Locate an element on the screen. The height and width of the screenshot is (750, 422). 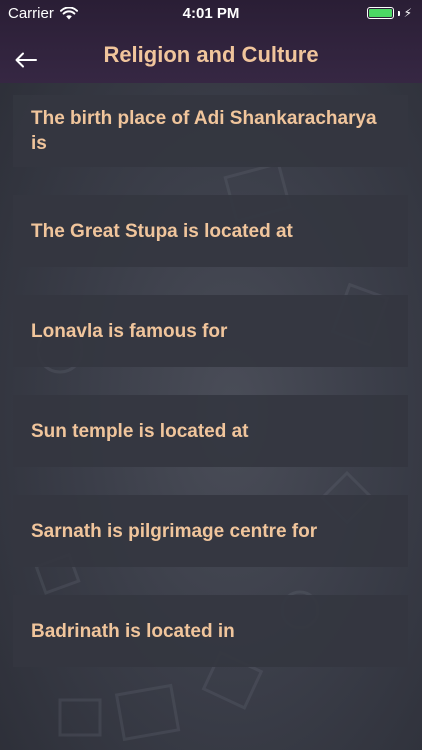
question-text: Badrinath is located in is located at coordinates (133, 631).